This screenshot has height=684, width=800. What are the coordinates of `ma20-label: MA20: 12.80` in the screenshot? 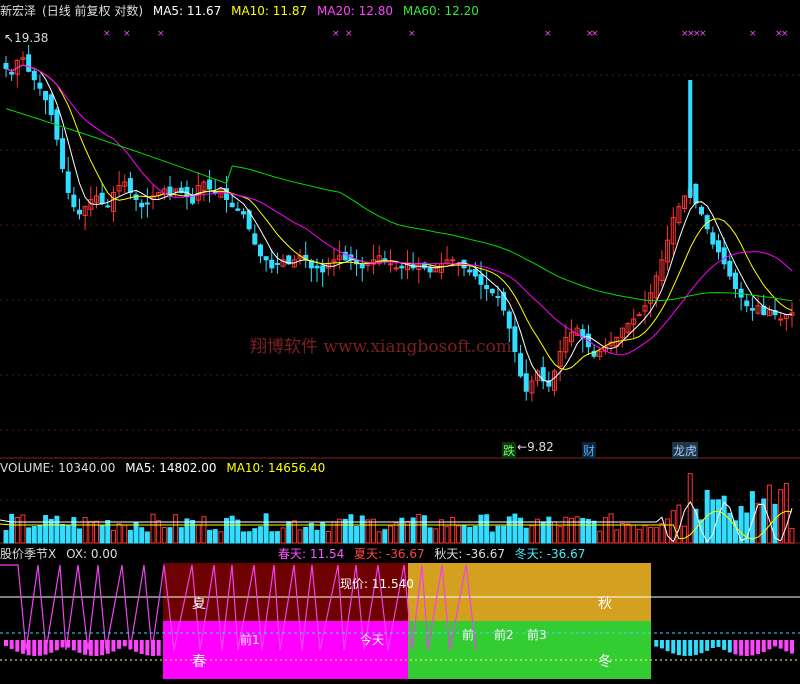 It's located at (355, 11).